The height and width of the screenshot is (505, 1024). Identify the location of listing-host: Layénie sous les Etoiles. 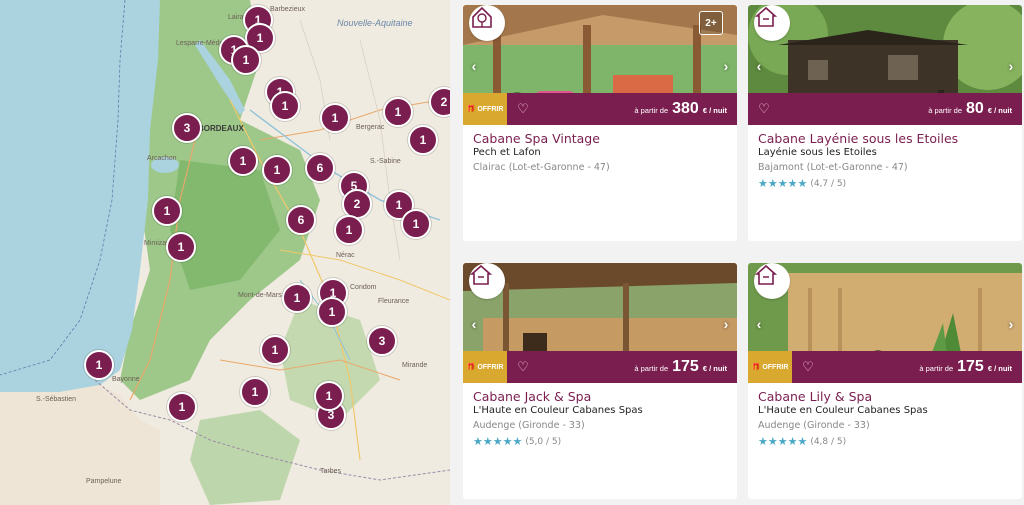
(817, 152).